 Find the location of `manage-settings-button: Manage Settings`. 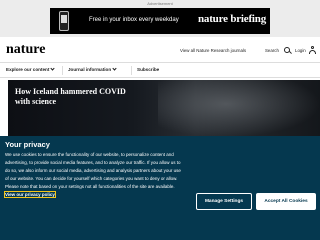

manage-settings-button: Manage Settings is located at coordinates (224, 201).